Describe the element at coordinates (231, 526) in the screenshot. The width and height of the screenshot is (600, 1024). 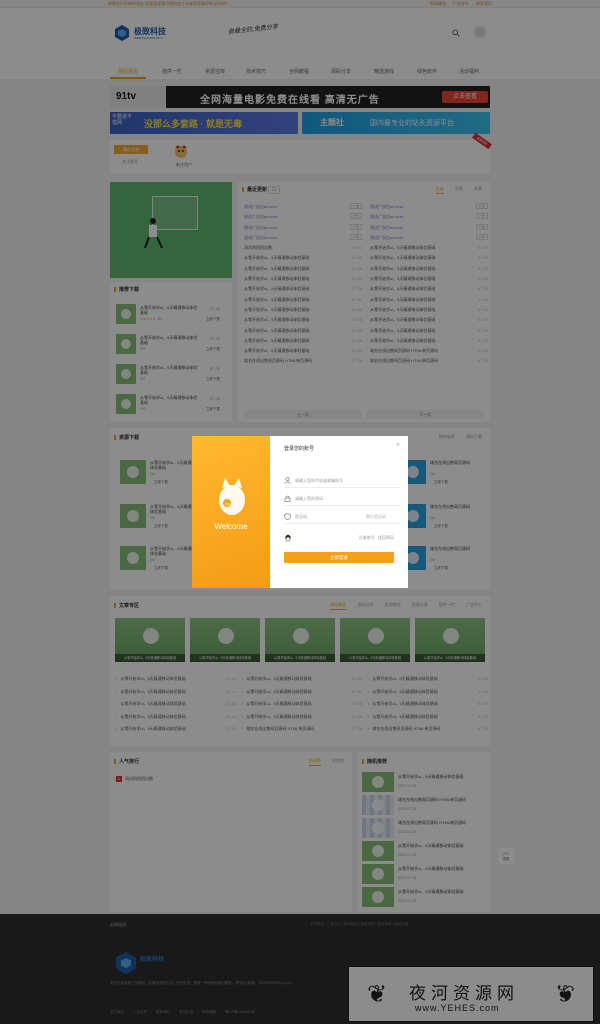
I see `modal-welcome-text: Welcome` at that location.